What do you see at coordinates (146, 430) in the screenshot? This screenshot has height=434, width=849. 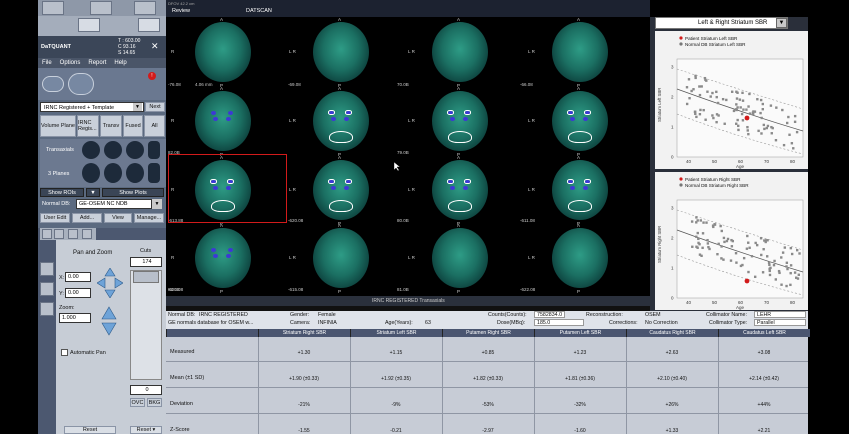 I see `reset-cuts-button: Reset ▾` at bounding box center [146, 430].